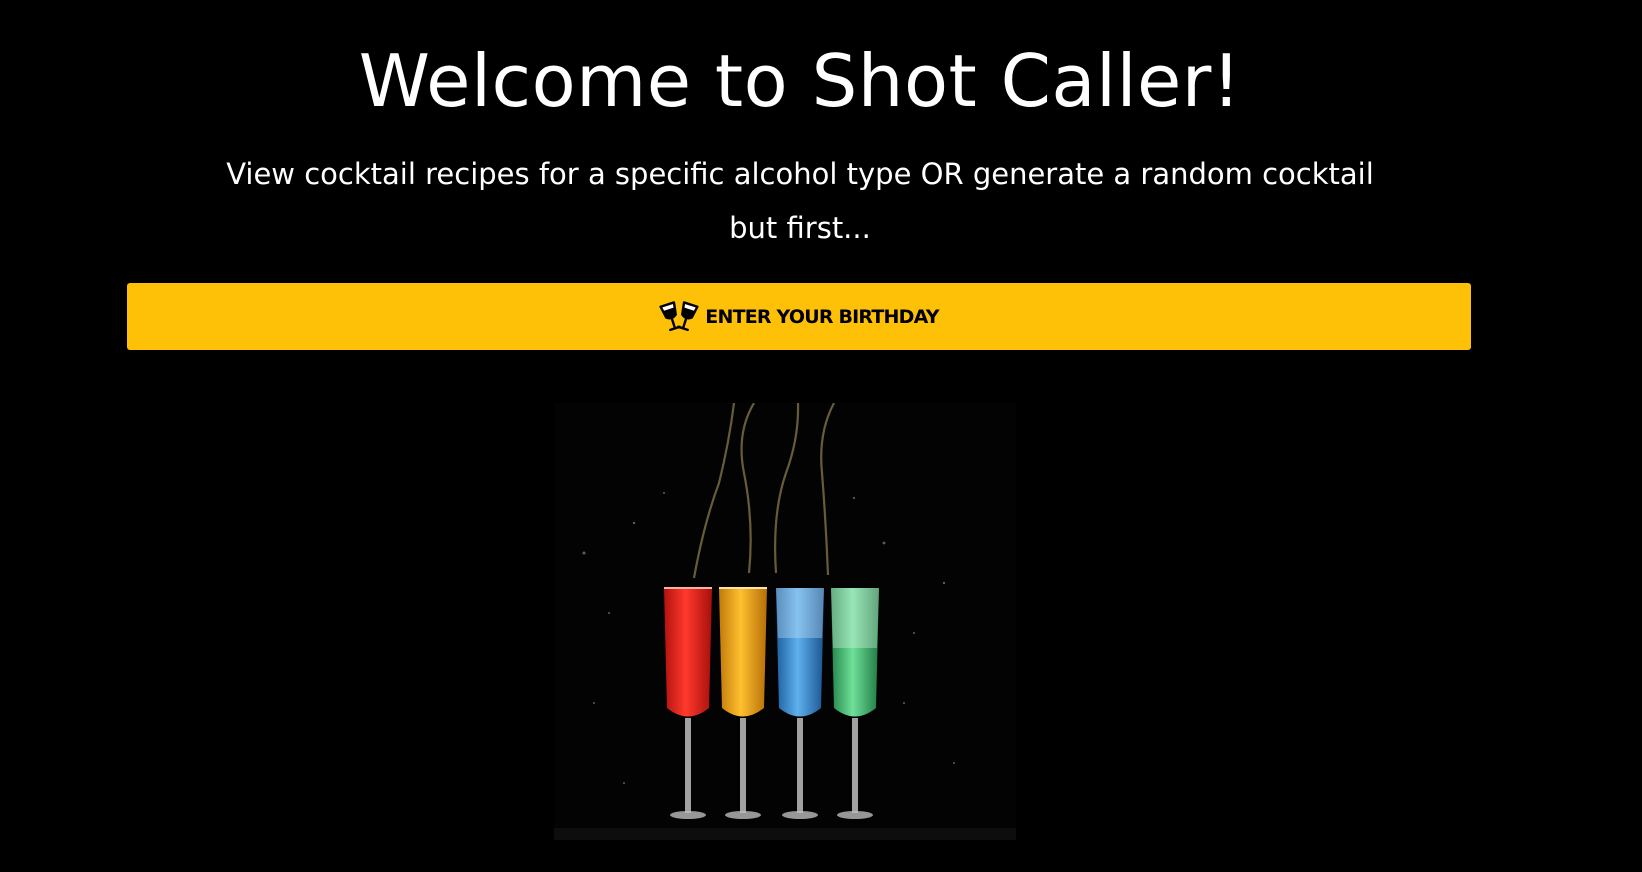  What do you see at coordinates (800, 81) in the screenshot?
I see `page-title: Welcome to Shot Caller!` at bounding box center [800, 81].